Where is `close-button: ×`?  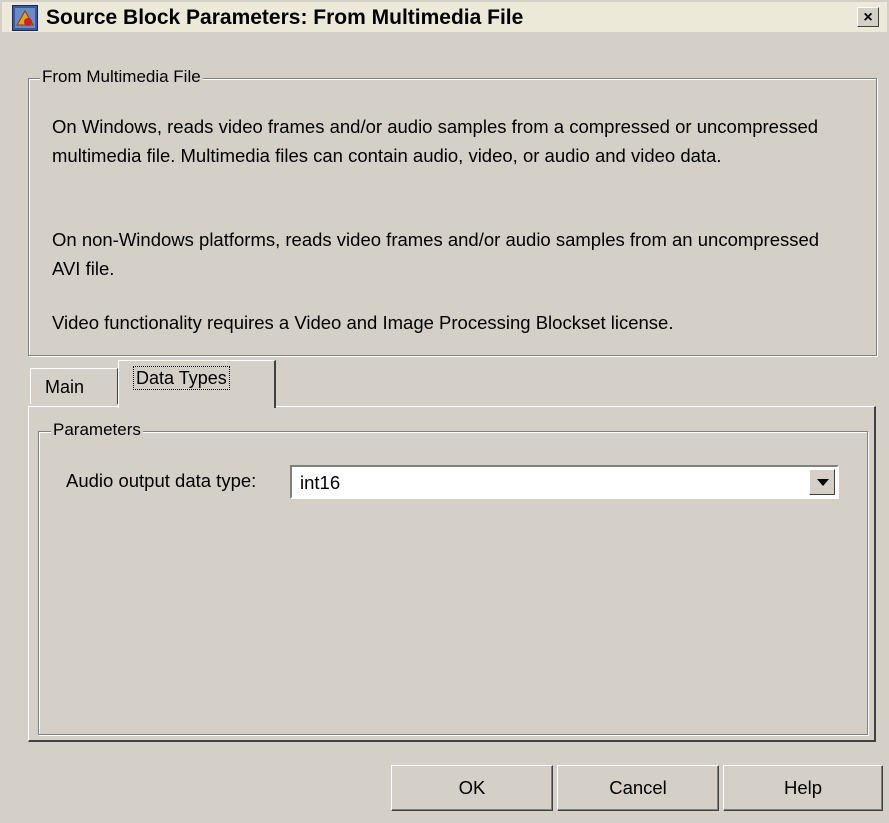 close-button: × is located at coordinates (868, 17).